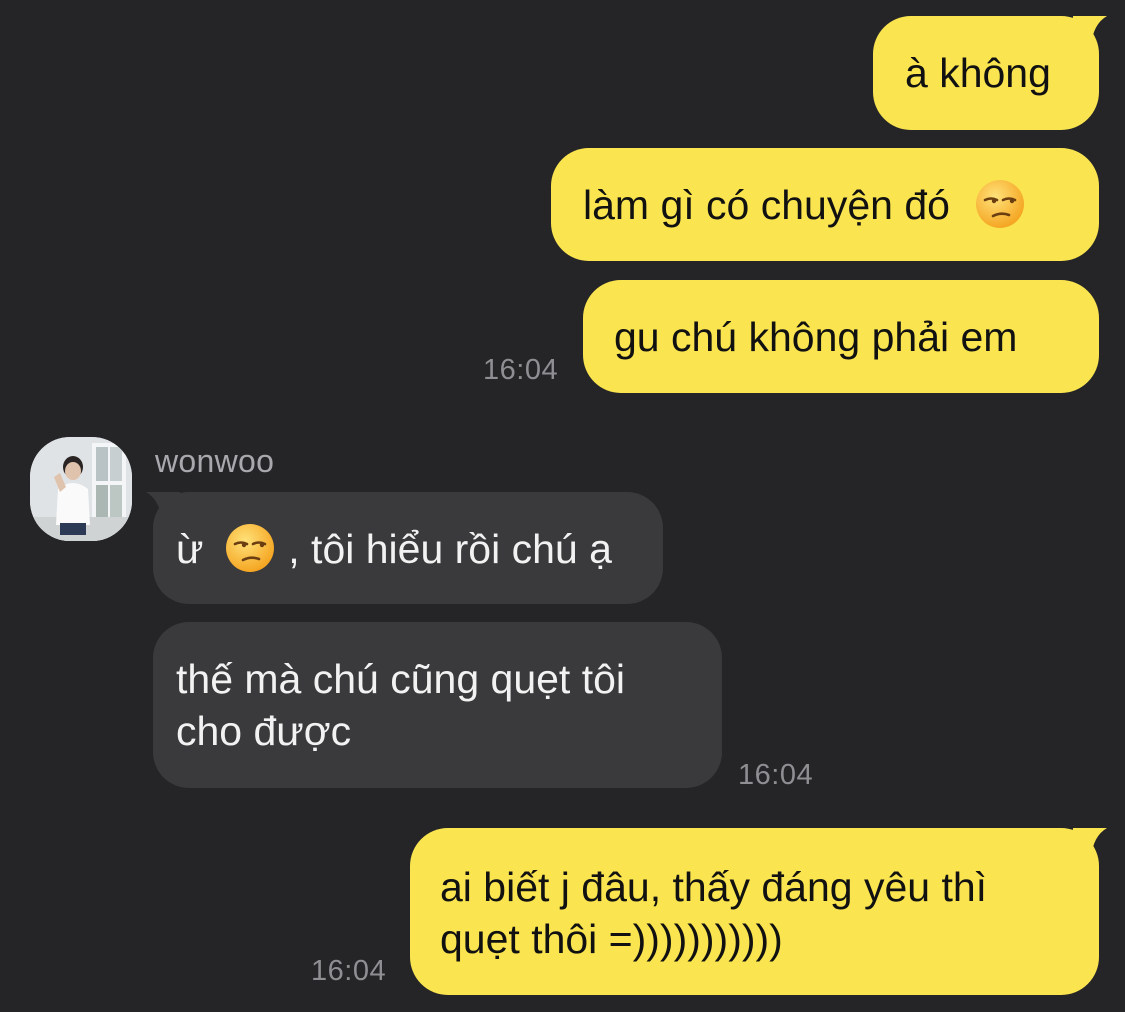 The height and width of the screenshot is (1012, 1125). Describe the element at coordinates (978, 73) in the screenshot. I see `message-text: à không` at that location.